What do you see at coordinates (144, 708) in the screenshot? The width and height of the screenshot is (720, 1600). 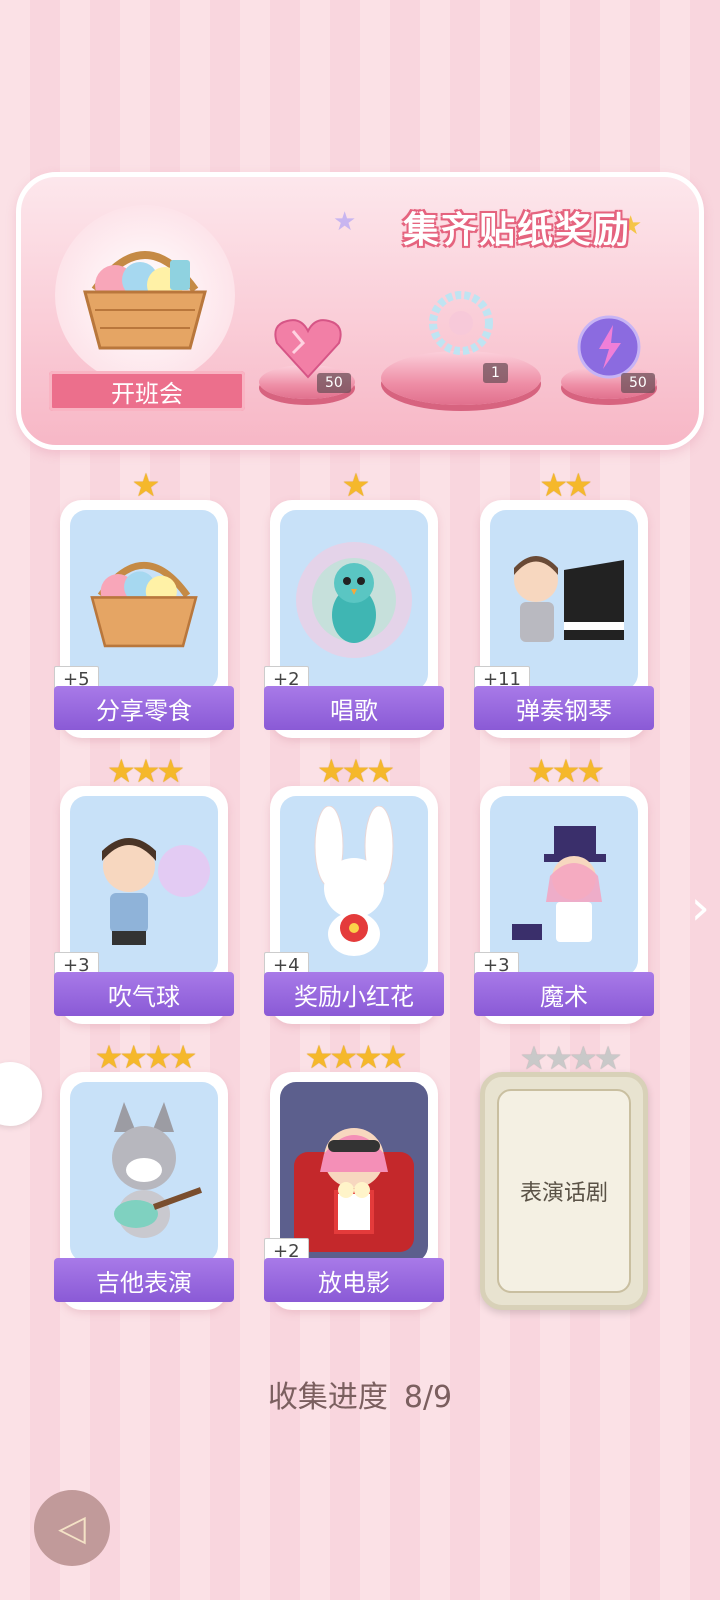 I see `card-label: 分享零食` at bounding box center [144, 708].